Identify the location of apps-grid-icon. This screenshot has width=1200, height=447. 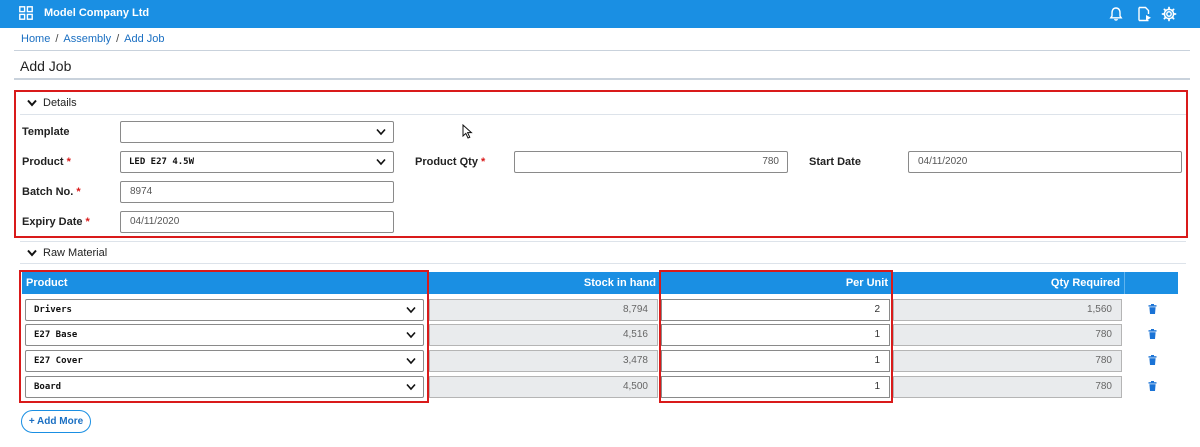
(26, 13).